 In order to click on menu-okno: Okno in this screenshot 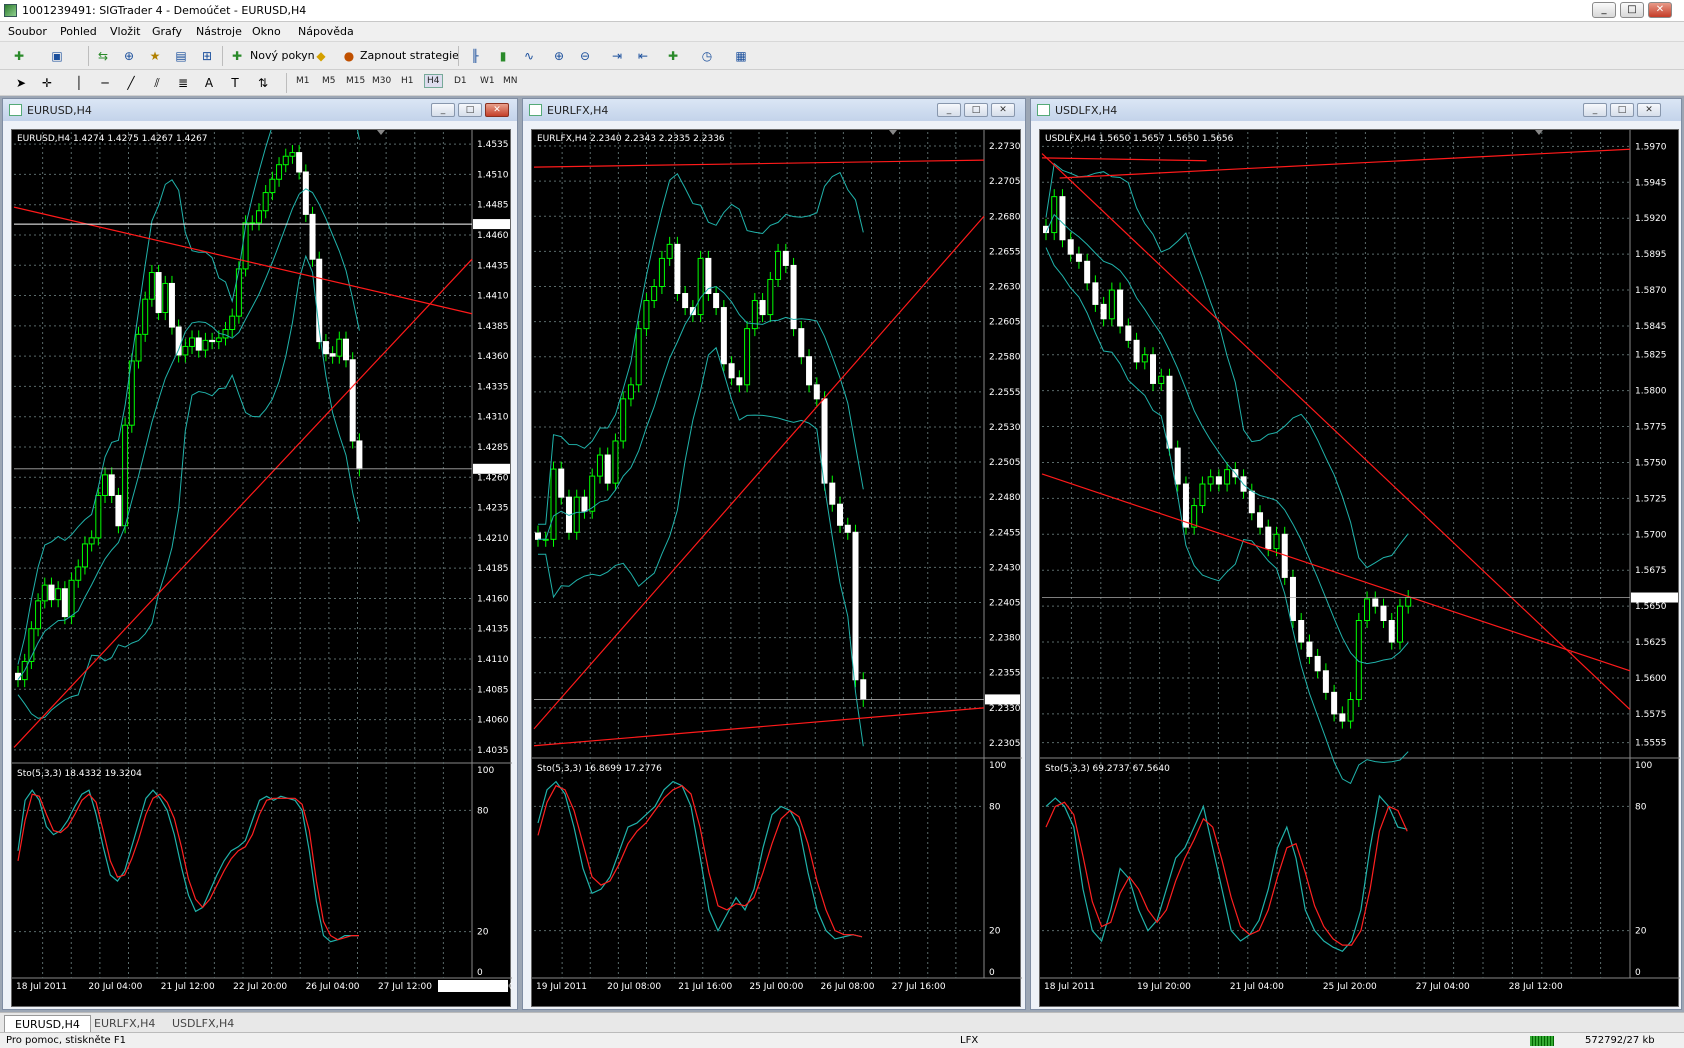, I will do `click(266, 31)`.